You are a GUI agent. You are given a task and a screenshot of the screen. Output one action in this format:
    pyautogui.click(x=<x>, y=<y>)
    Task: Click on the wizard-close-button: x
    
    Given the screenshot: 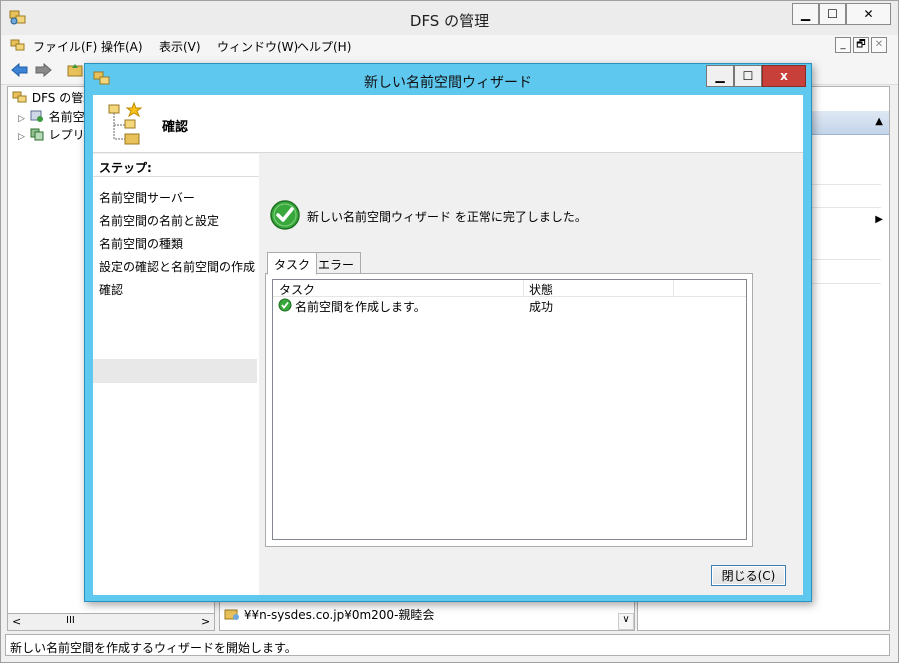 What is the action you would take?
    pyautogui.click(x=784, y=76)
    